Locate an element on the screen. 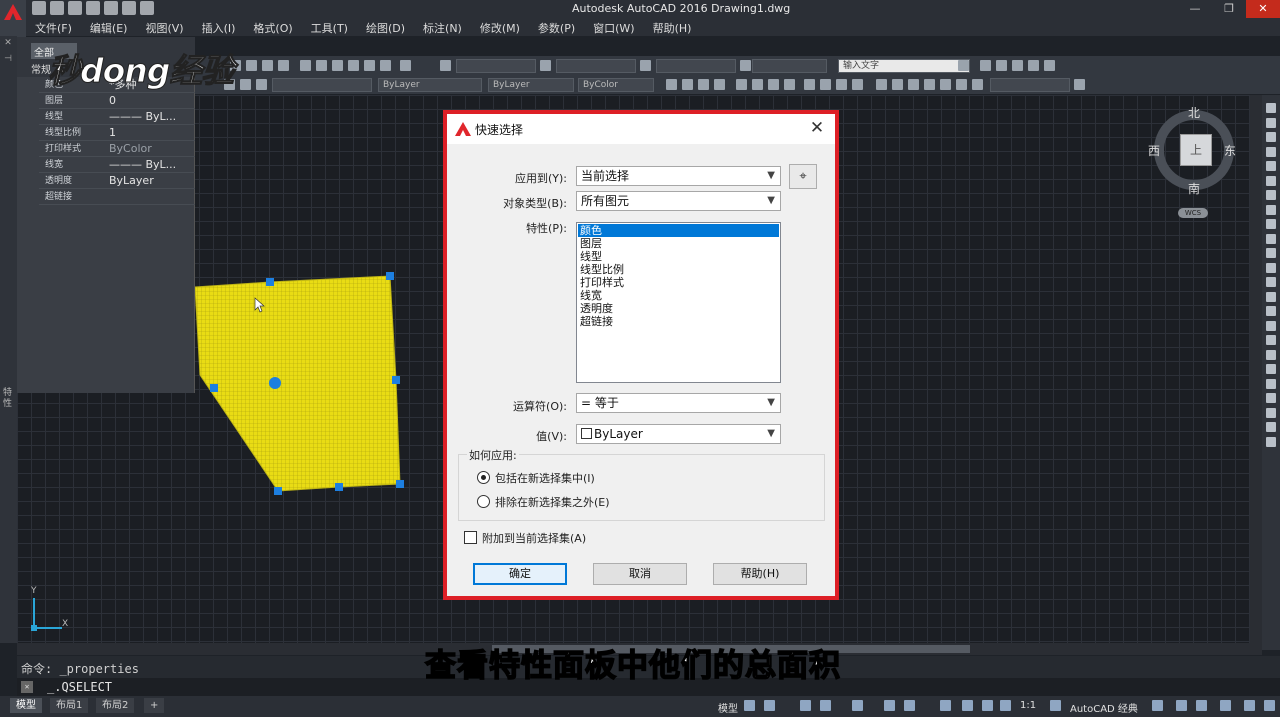 Image resolution: width=1280 pixels, height=717 pixels. multileader-style-combo is located at coordinates (789, 66).